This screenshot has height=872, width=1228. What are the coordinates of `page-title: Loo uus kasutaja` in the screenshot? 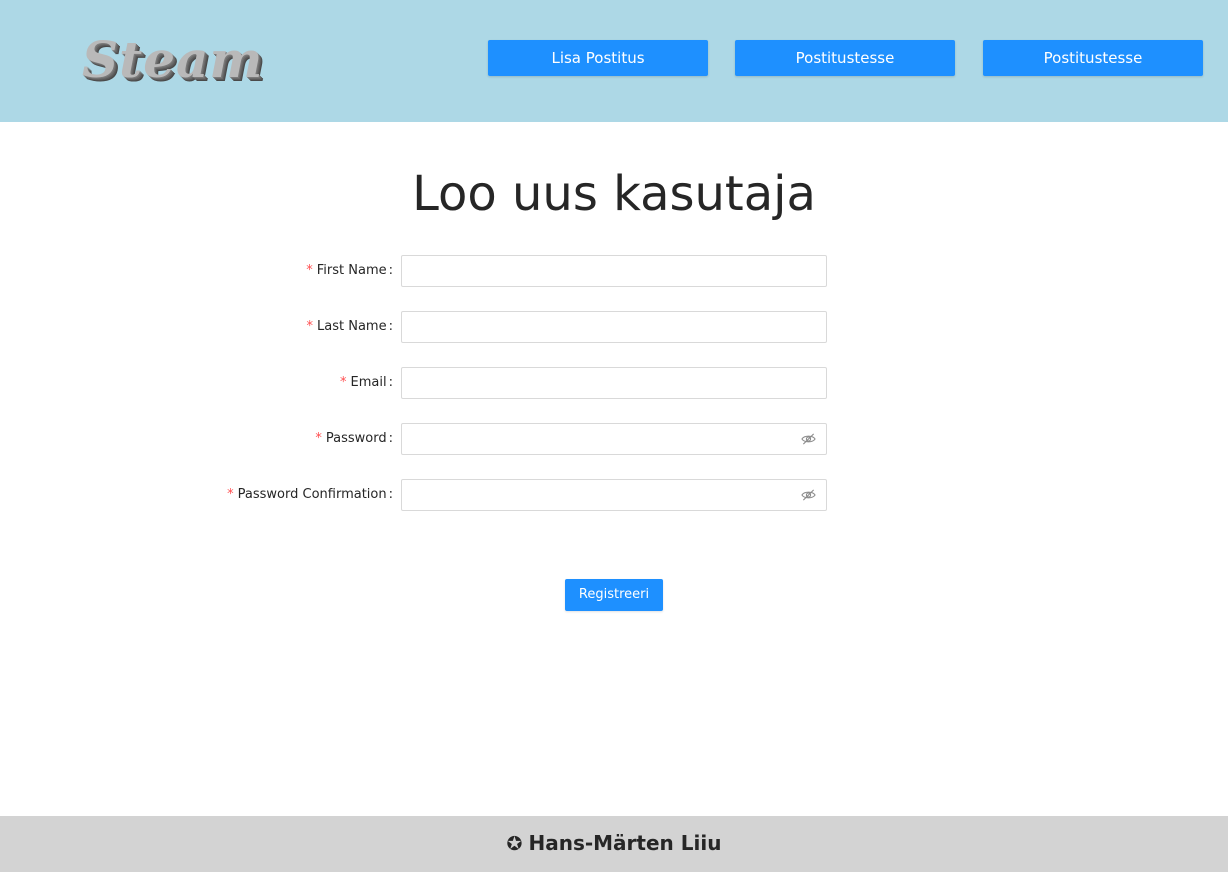 It's located at (614, 194).